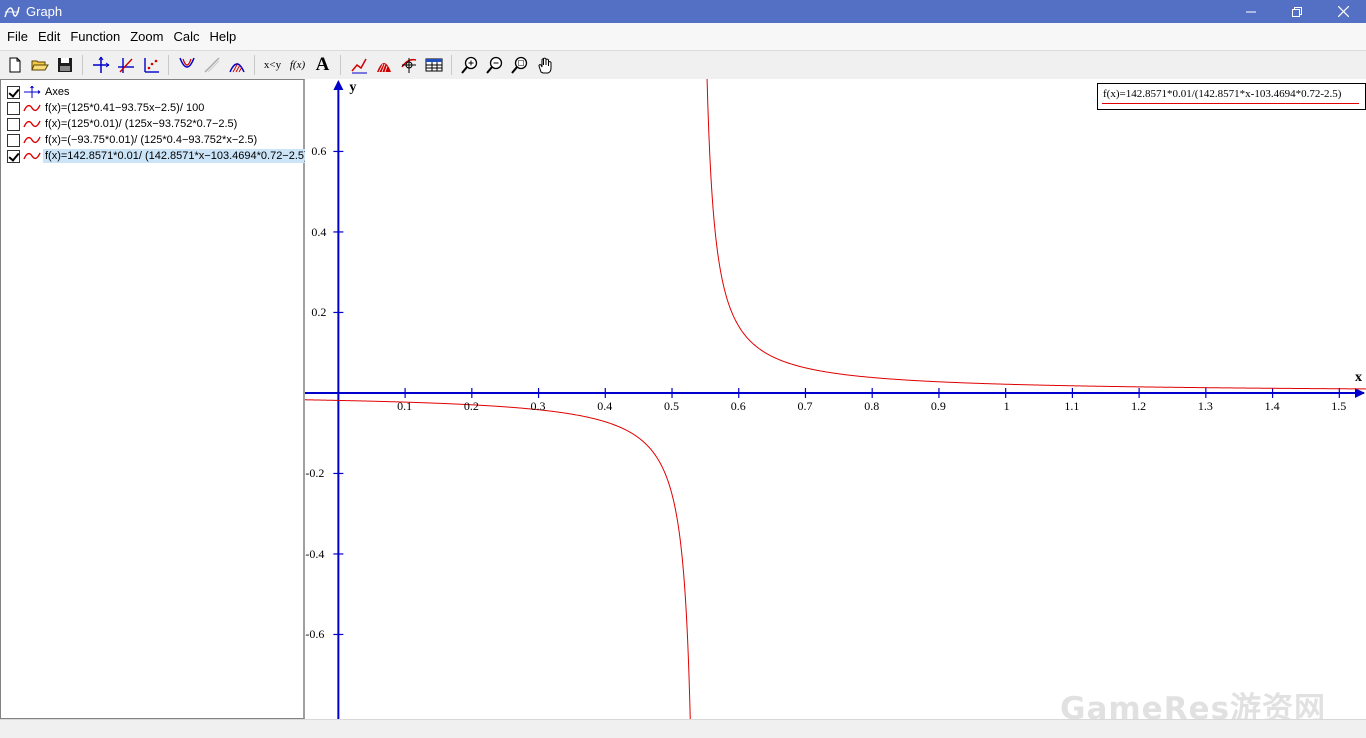 This screenshot has height=738, width=1366. I want to click on save-icon, so click(64, 65).